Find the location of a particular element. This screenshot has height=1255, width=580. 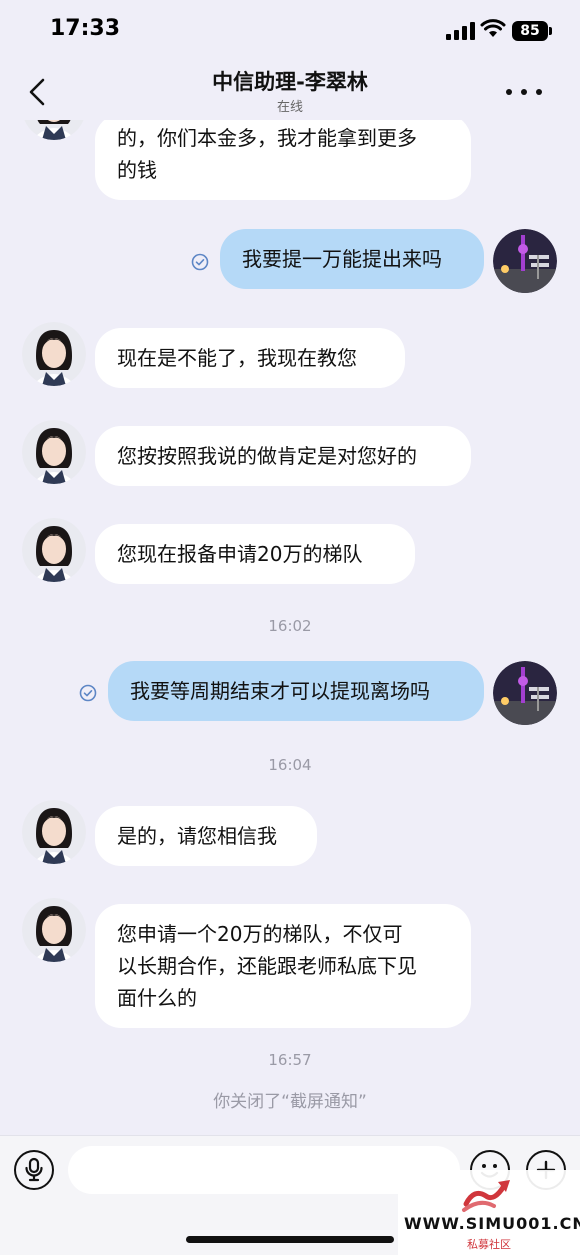

timestamp: 16:04 is located at coordinates (290, 765).